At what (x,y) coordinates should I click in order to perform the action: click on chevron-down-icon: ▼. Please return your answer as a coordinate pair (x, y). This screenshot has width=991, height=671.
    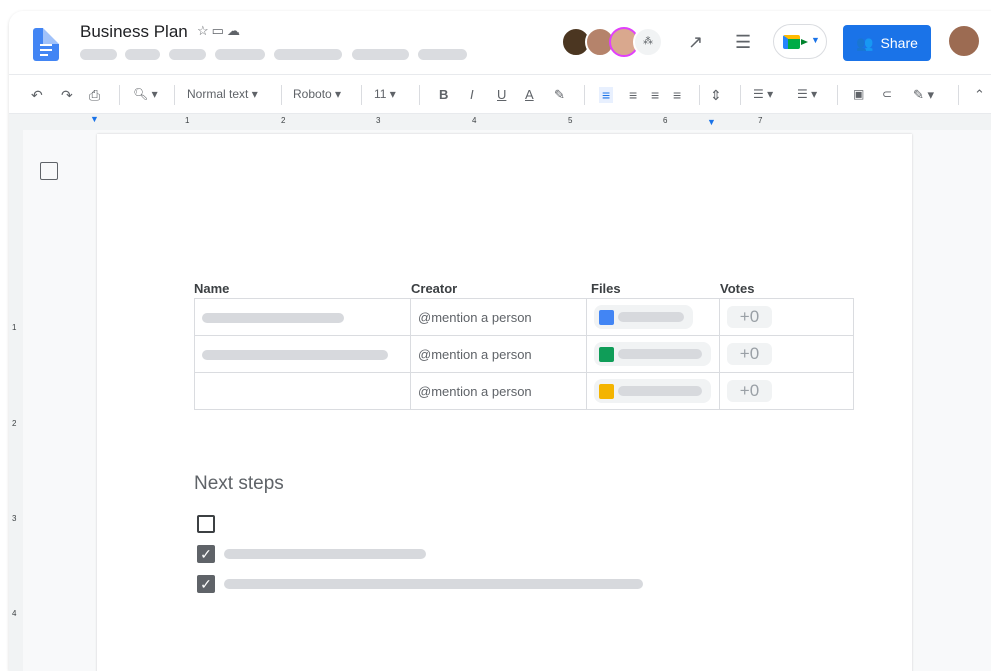
    Looking at the image, I should click on (815, 40).